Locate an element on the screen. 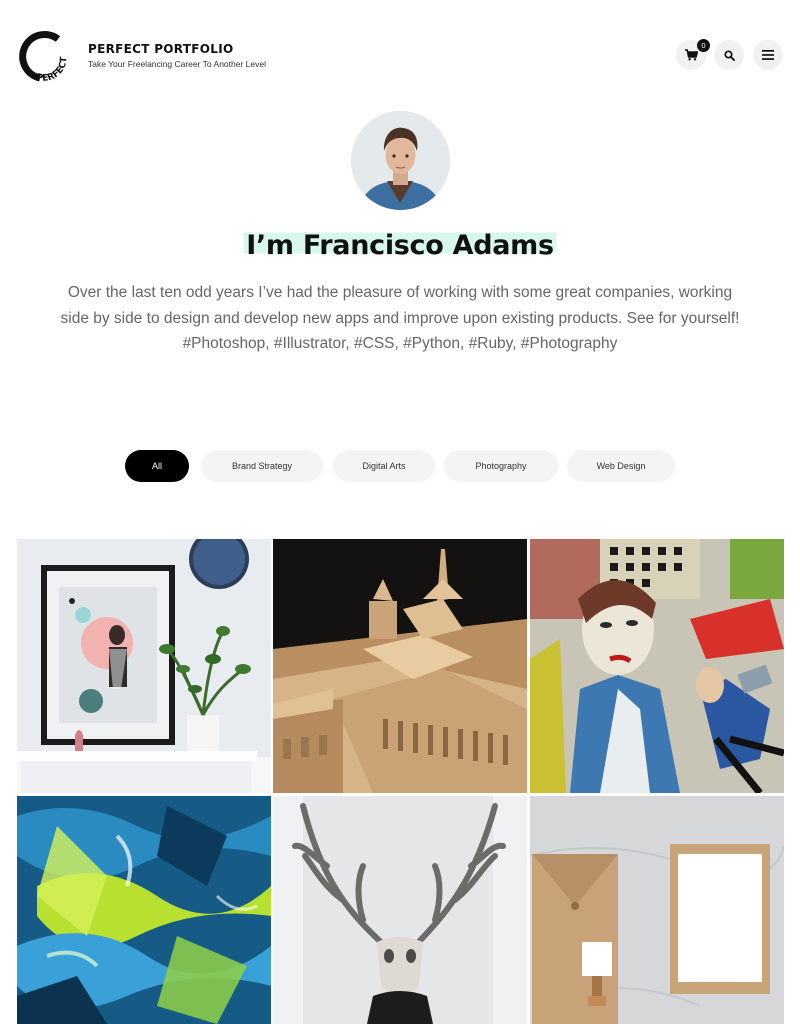  brand-logo: PERFECT is located at coordinates (46, 57).